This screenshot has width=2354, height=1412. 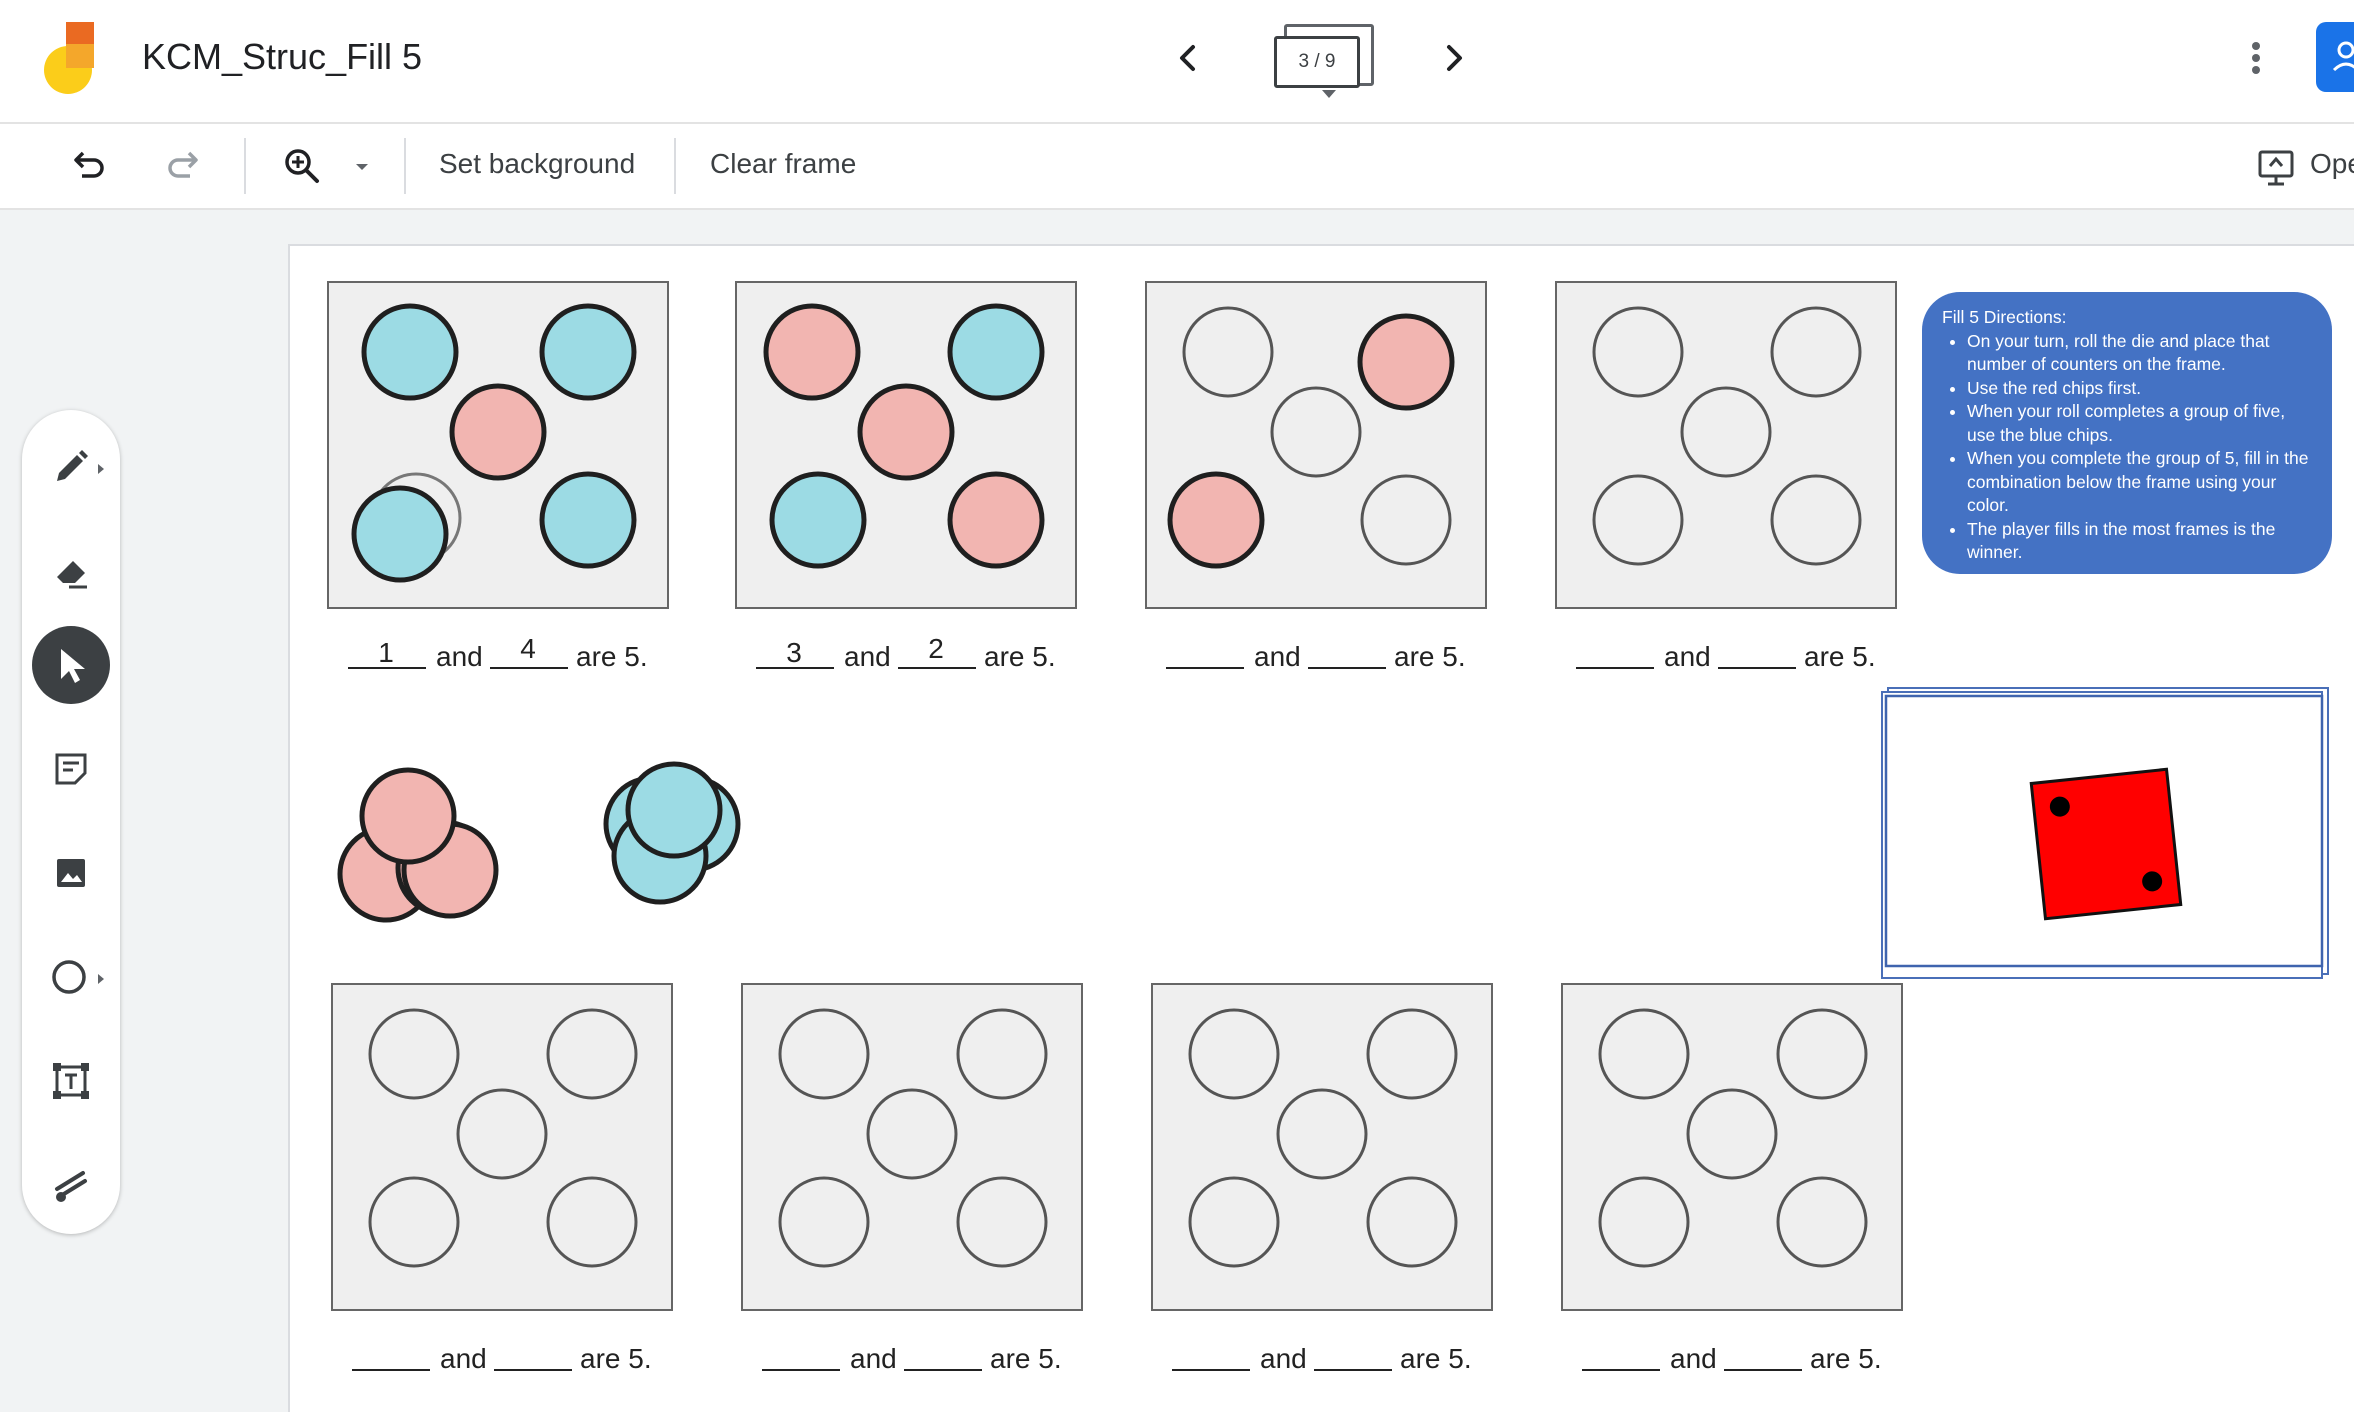 I want to click on image-tool, so click(x=71, y=873).